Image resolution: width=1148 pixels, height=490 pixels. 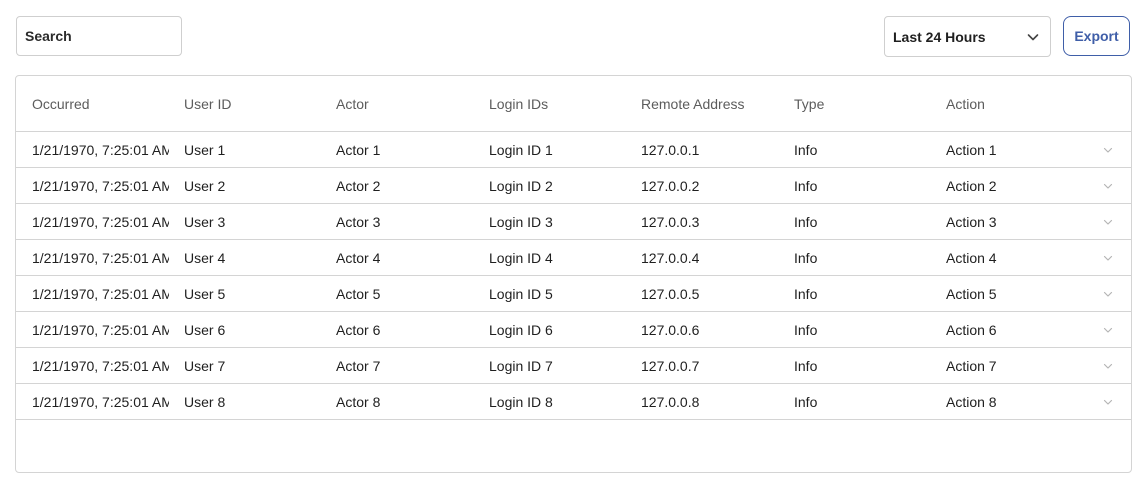 I want to click on login-ids-cell: Login ID 1, so click(x=521, y=149).